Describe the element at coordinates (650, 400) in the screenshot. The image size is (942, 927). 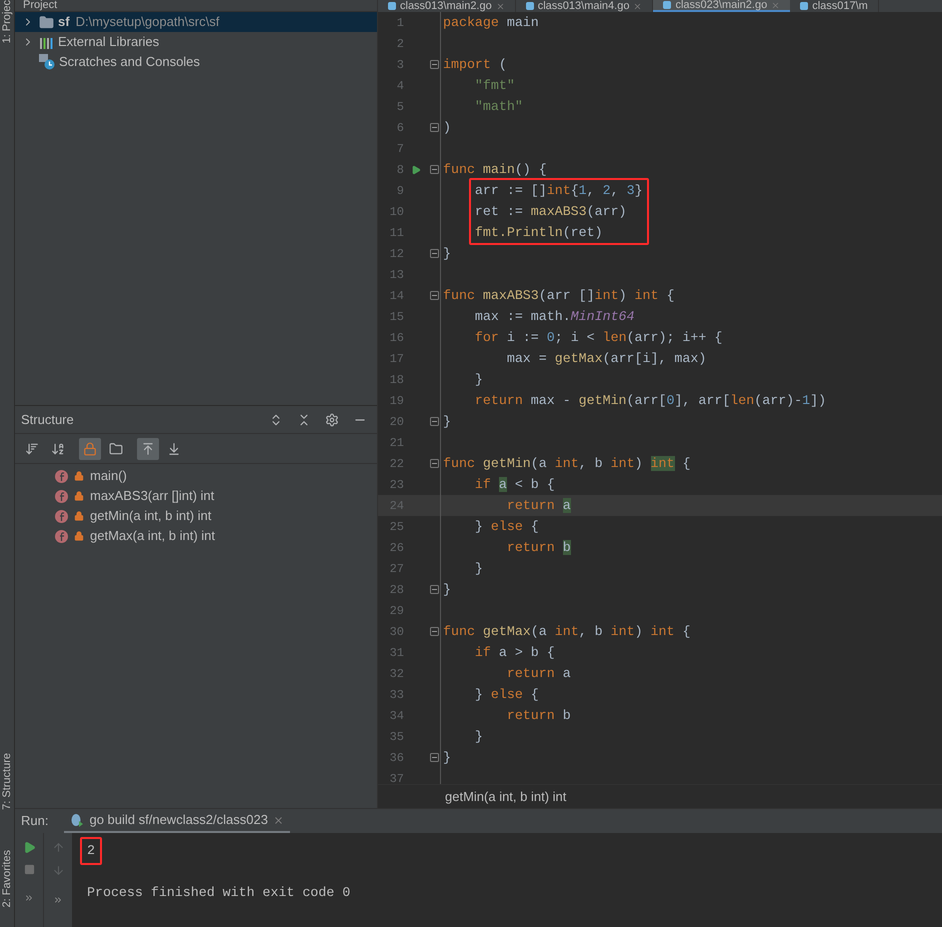
I see `code-line: return max - getMin(arr[0], arr[len(arr)-1])` at that location.